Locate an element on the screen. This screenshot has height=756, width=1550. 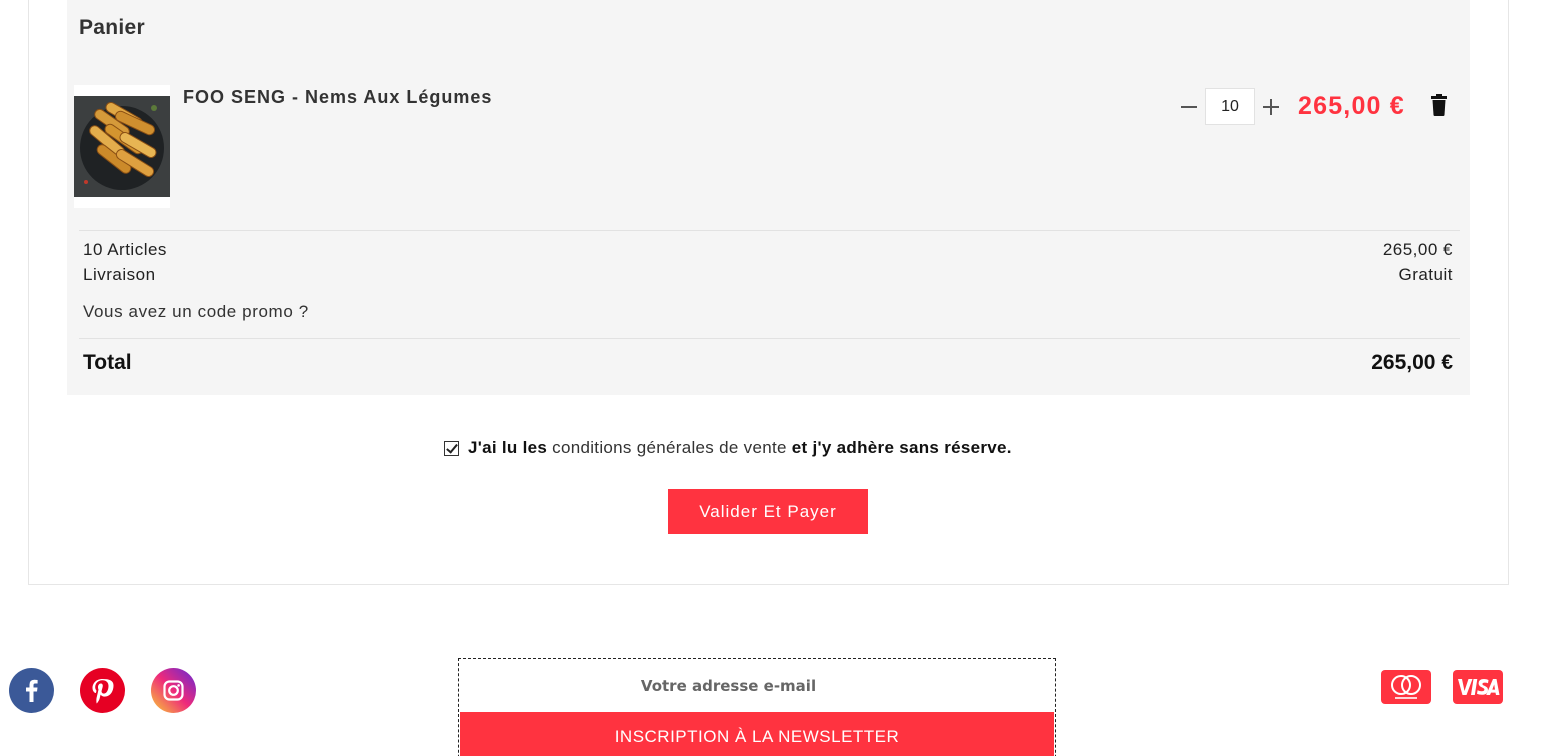
visa-icon is located at coordinates (1479, 687).